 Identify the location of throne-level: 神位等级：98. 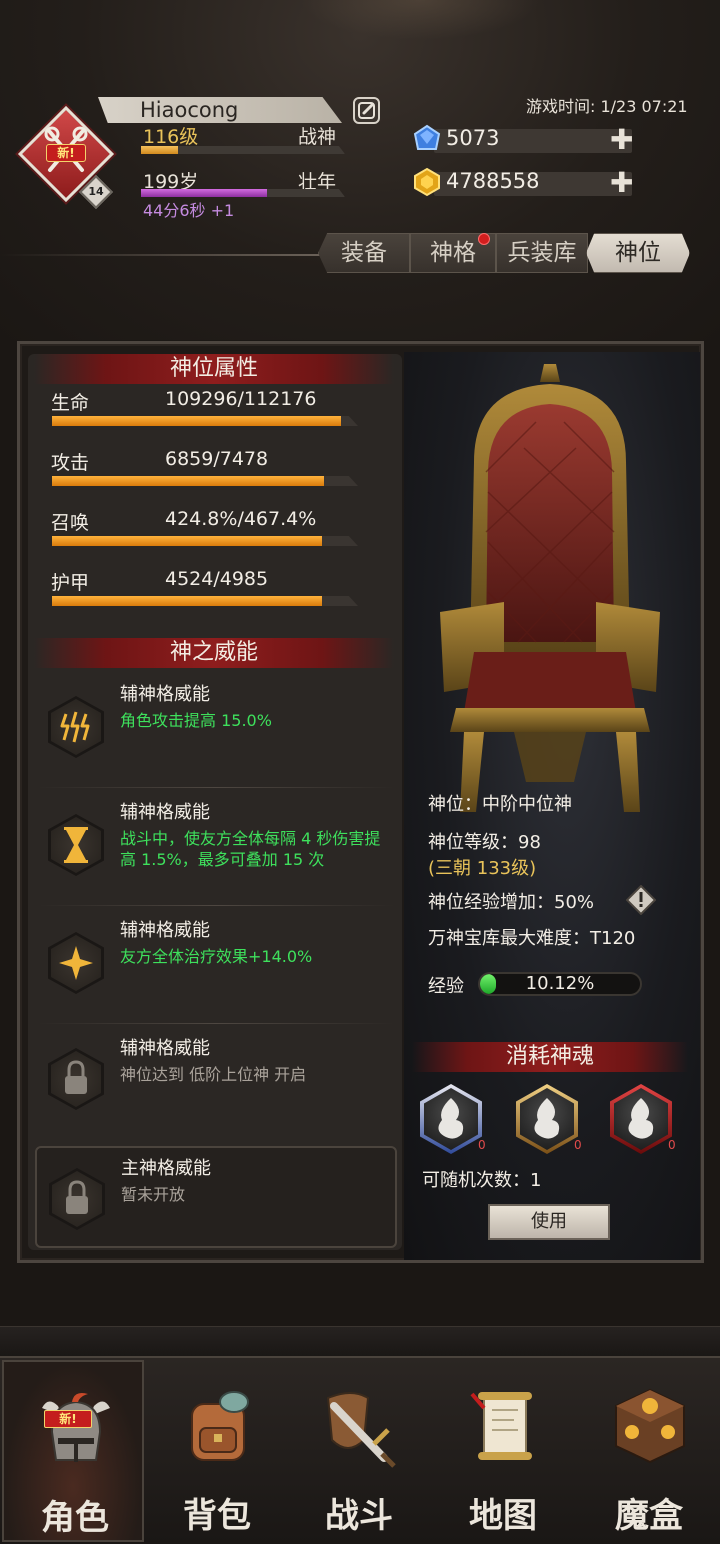
(484, 842).